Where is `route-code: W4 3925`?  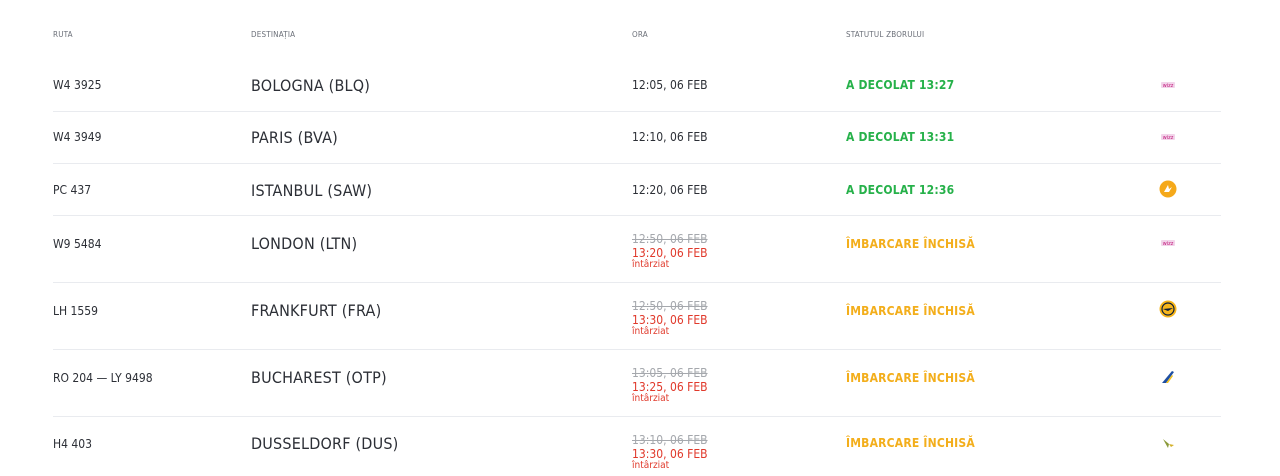
route-code: W4 3925 is located at coordinates (77, 85).